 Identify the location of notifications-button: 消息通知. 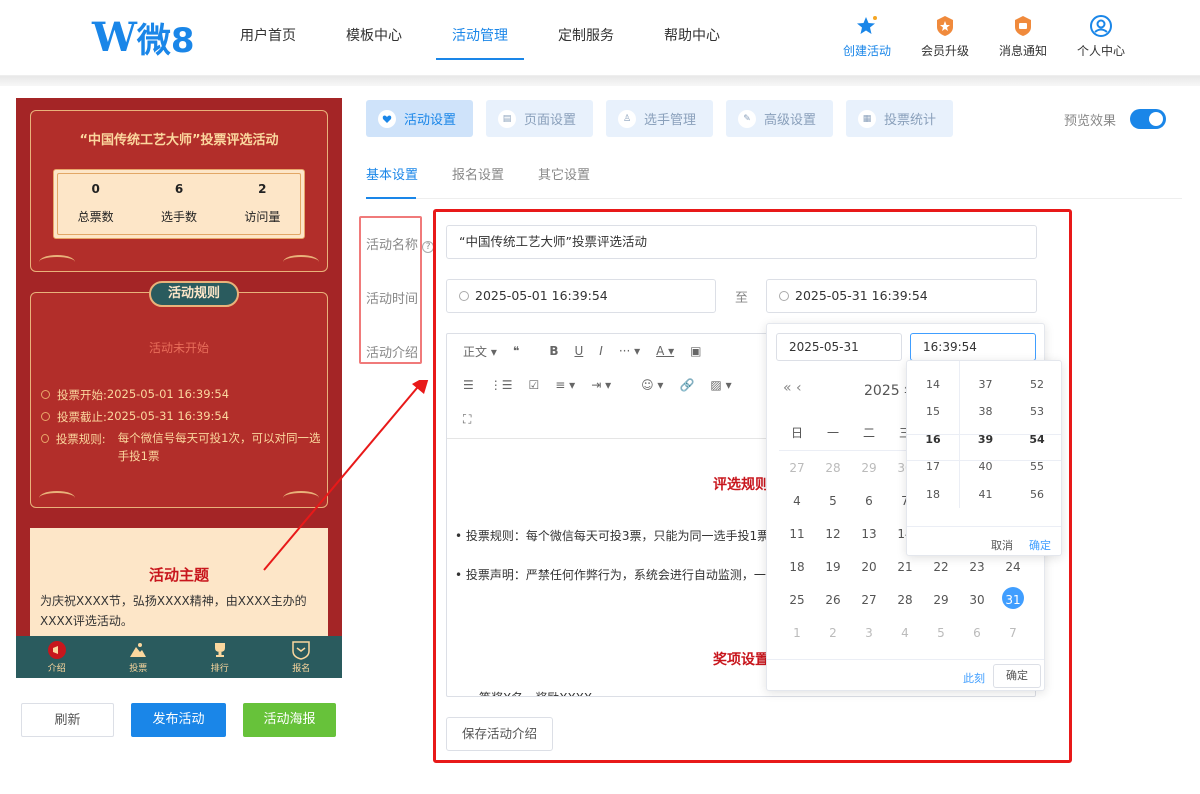
(1023, 36).